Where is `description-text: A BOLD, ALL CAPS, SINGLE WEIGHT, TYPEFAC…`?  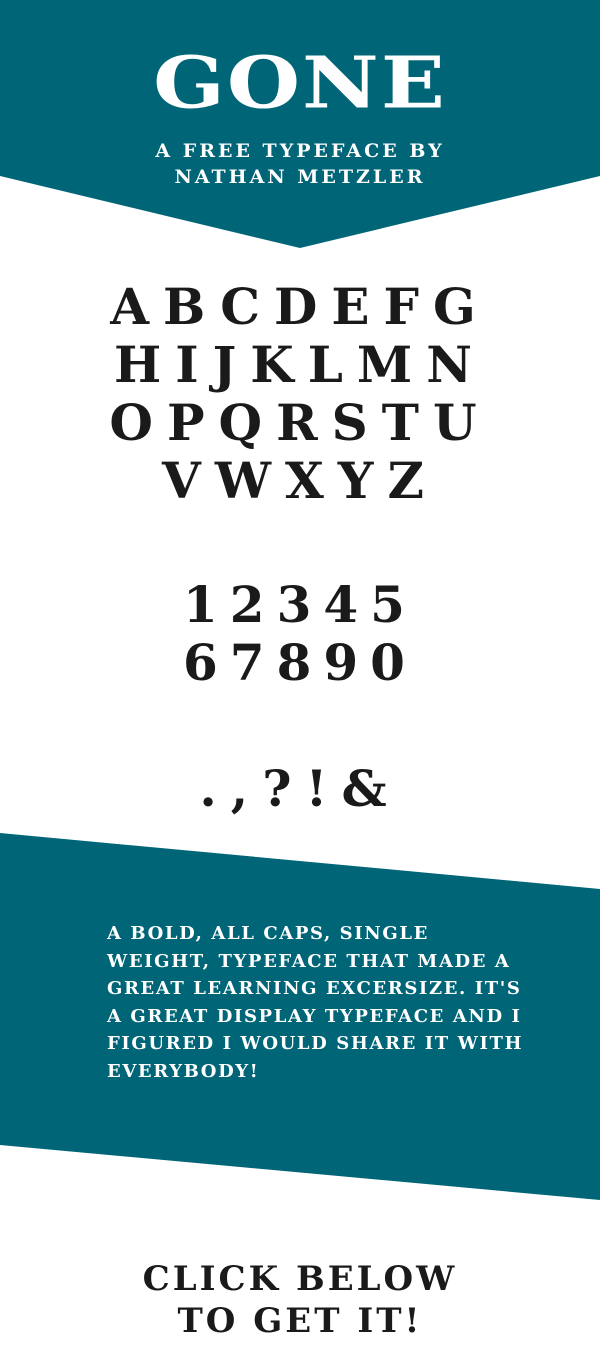
description-text: A BOLD, ALL CAPS, SINGLE WEIGHT, TYPEFAC… is located at coordinates (315, 1002).